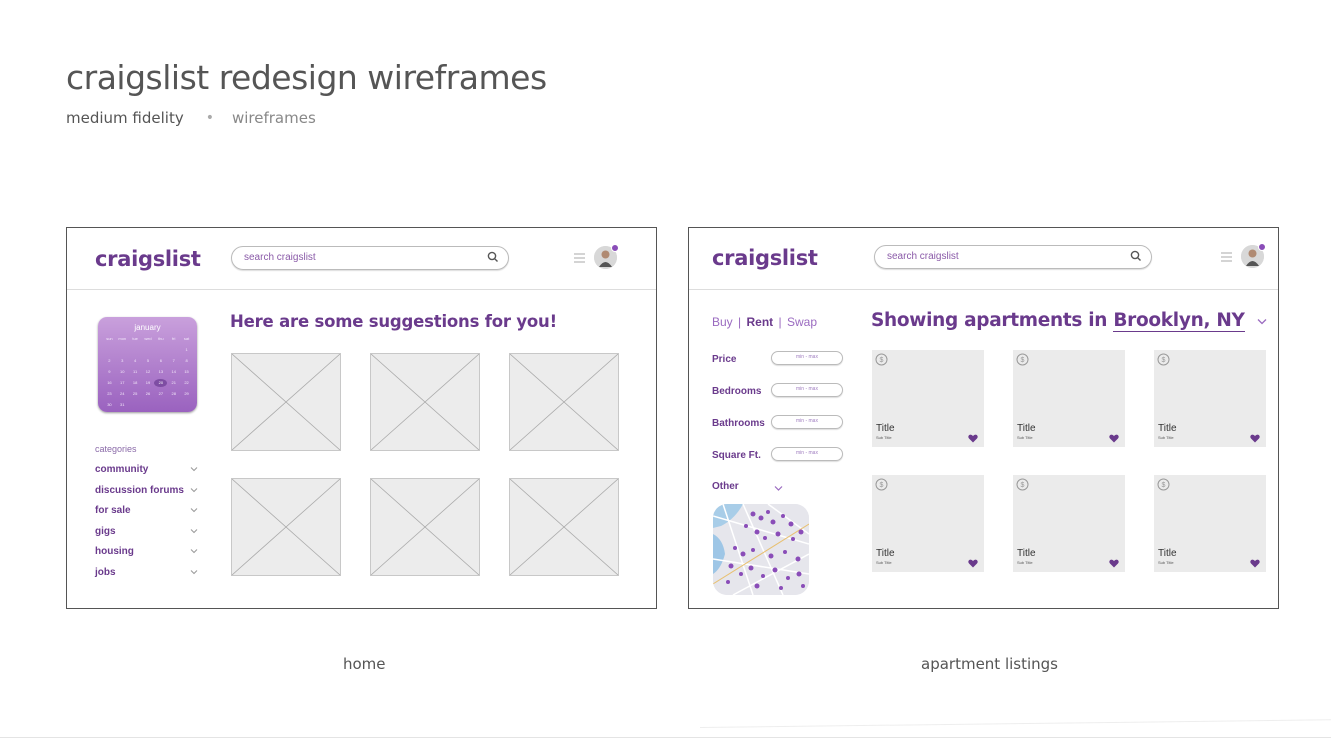 The image size is (1331, 747). What do you see at coordinates (760, 322) in the screenshot?
I see `tab-rent: Rent` at bounding box center [760, 322].